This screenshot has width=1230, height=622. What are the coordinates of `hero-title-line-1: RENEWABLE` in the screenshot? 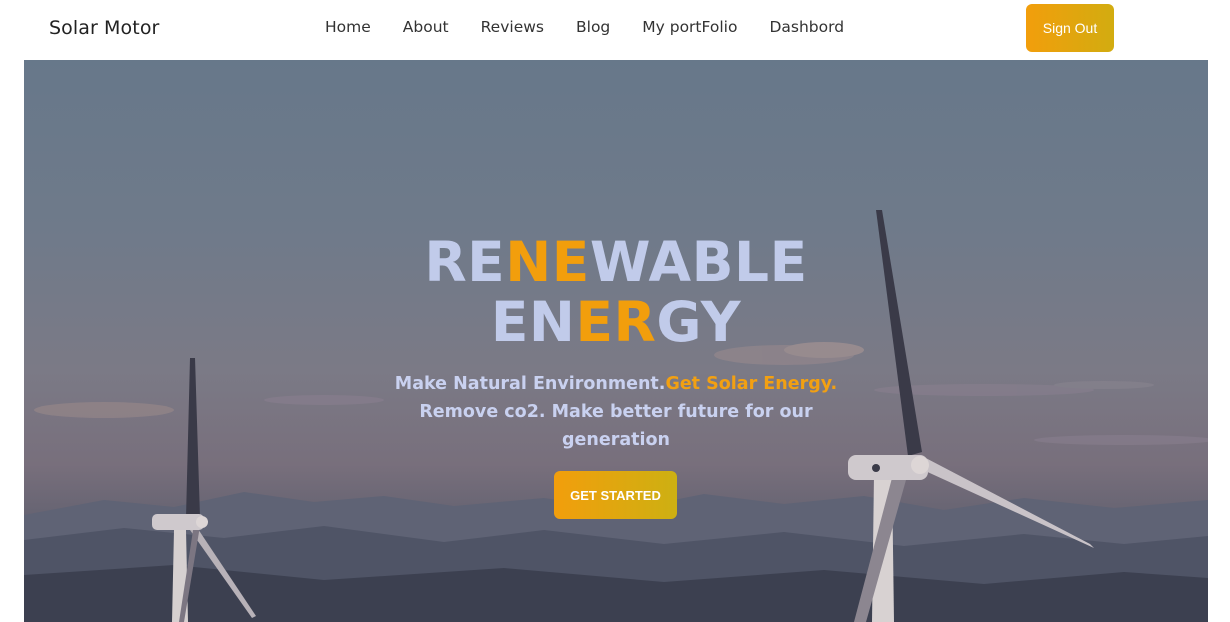 It's located at (616, 262).